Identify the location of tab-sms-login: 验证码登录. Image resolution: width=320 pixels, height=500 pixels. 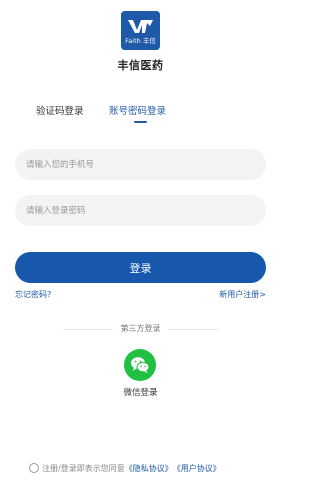
(60, 110).